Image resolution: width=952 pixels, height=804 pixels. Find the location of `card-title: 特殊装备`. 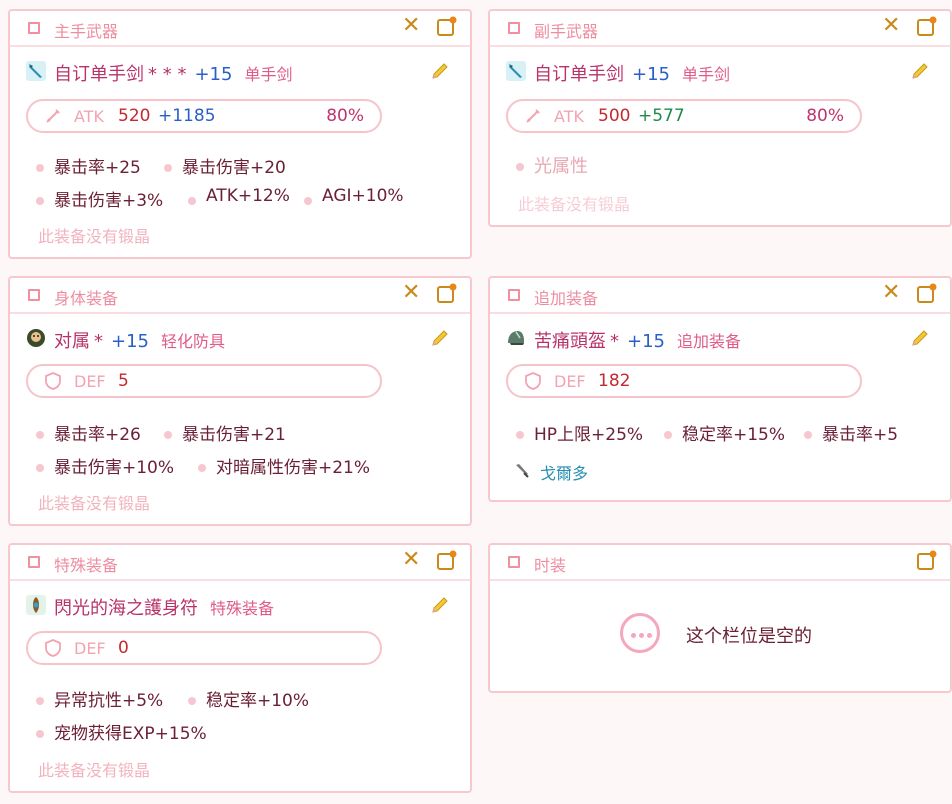

card-title: 特殊装备 is located at coordinates (86, 565).